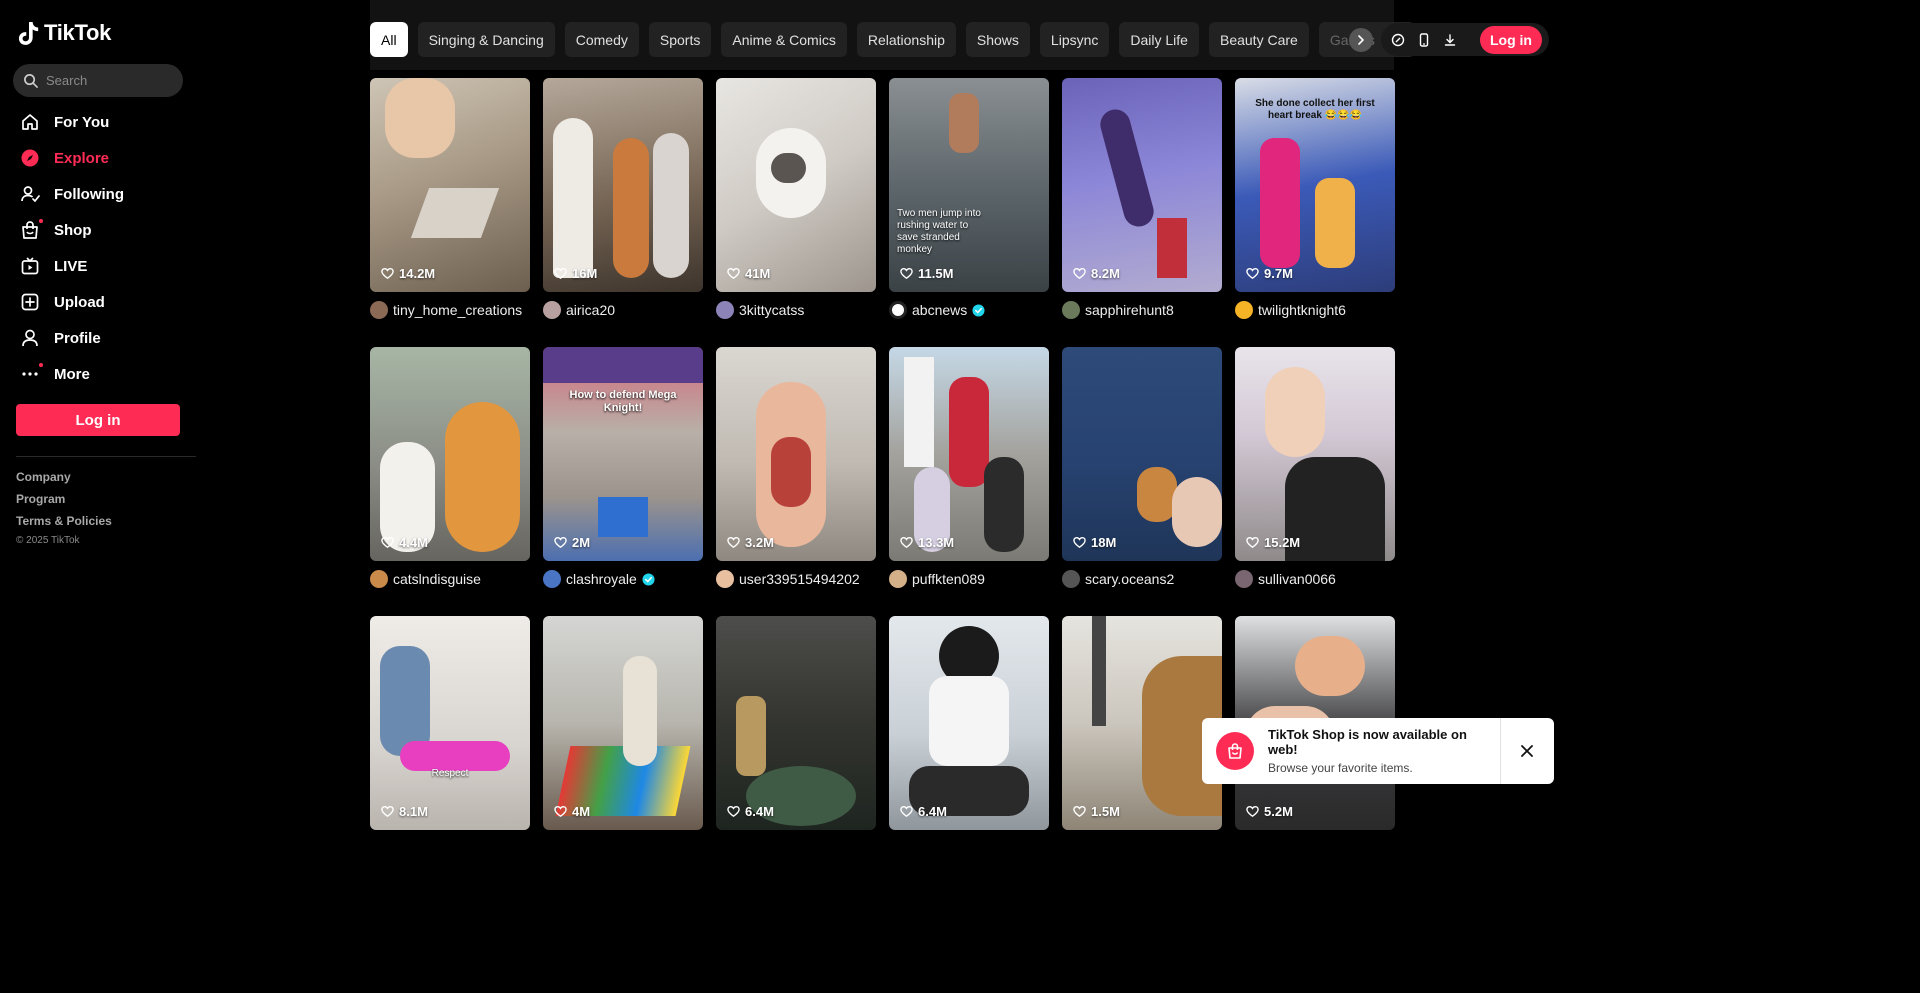  Describe the element at coordinates (1159, 39) in the screenshot. I see `category-chip-daily-life: Daily Life` at that location.